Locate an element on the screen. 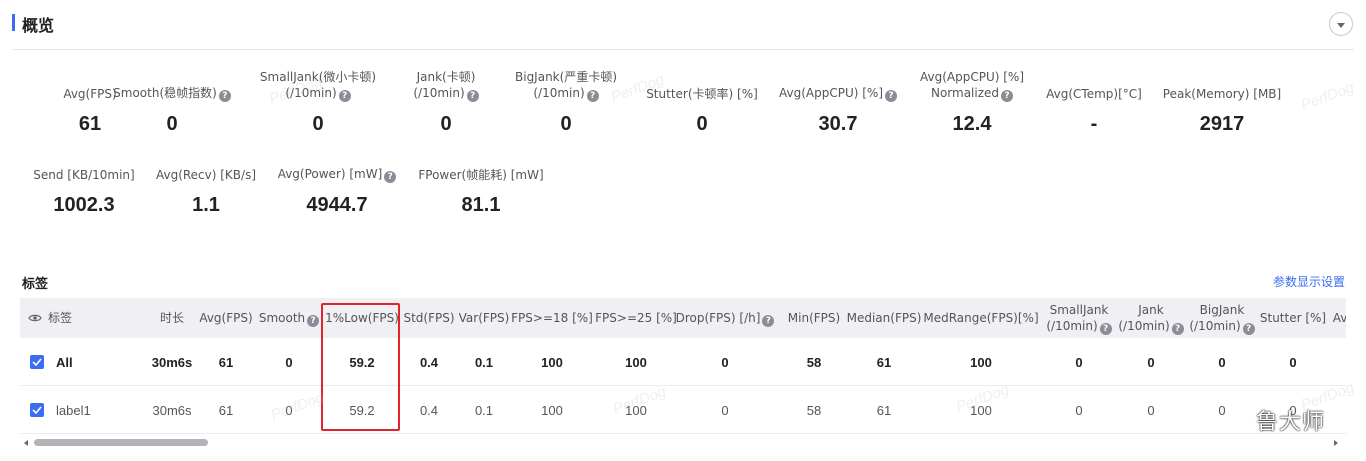 The image size is (1366, 461). column-header: Median(FPS) is located at coordinates (884, 318).